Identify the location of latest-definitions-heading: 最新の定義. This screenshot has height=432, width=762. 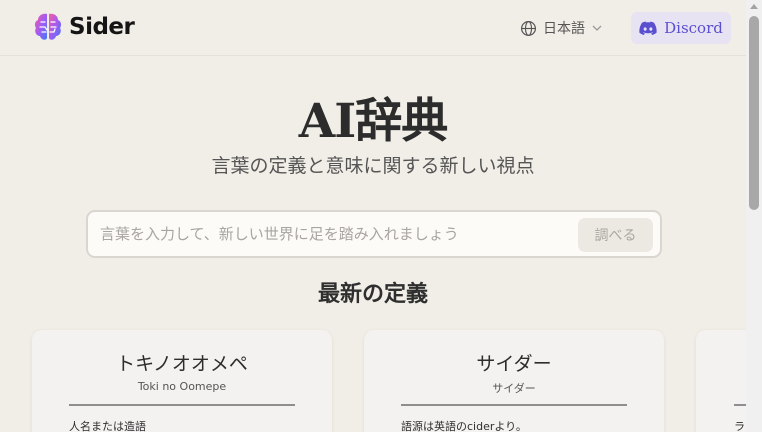
(372, 294).